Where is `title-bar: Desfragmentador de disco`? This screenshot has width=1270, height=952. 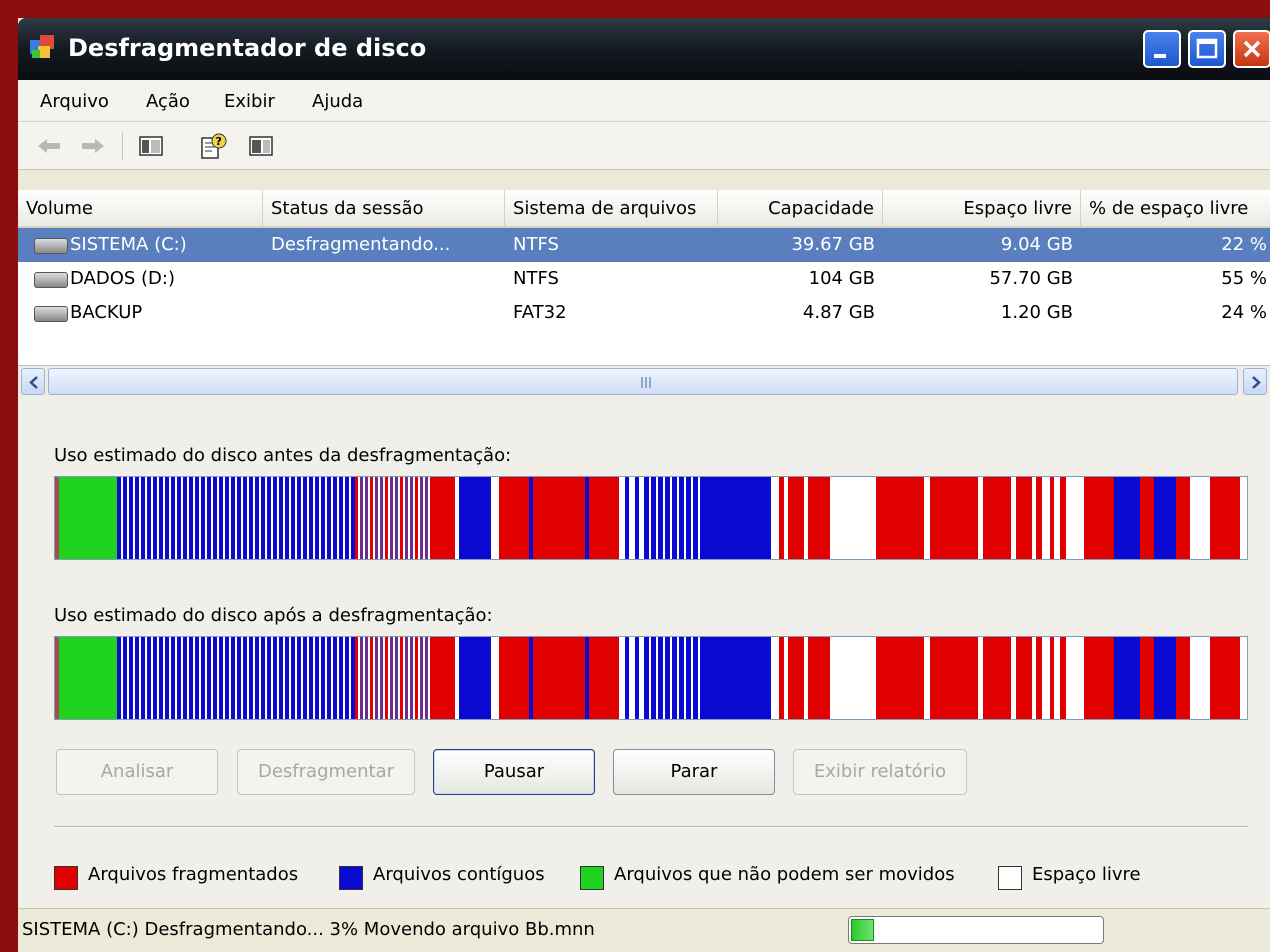 title-bar: Desfragmentador de disco is located at coordinates (644, 49).